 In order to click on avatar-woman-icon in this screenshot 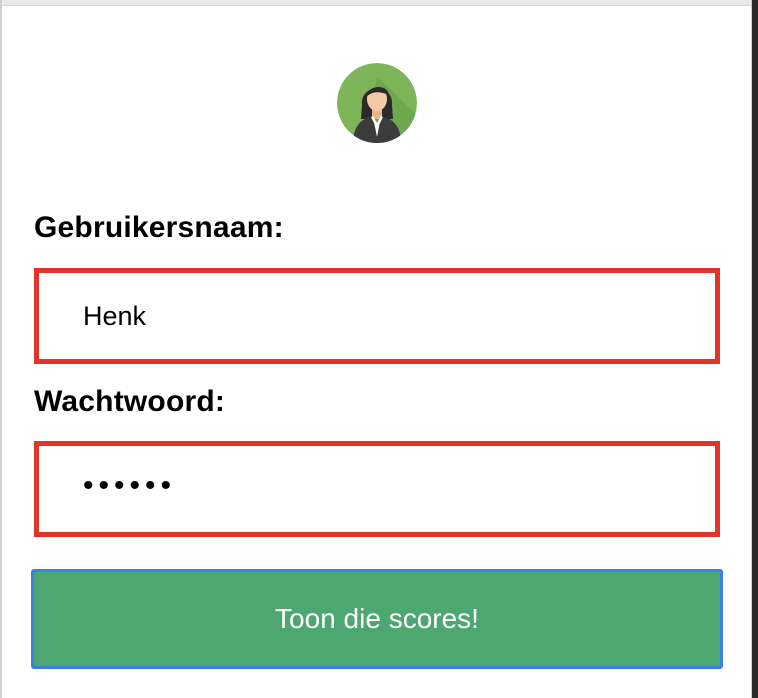, I will do `click(377, 103)`.